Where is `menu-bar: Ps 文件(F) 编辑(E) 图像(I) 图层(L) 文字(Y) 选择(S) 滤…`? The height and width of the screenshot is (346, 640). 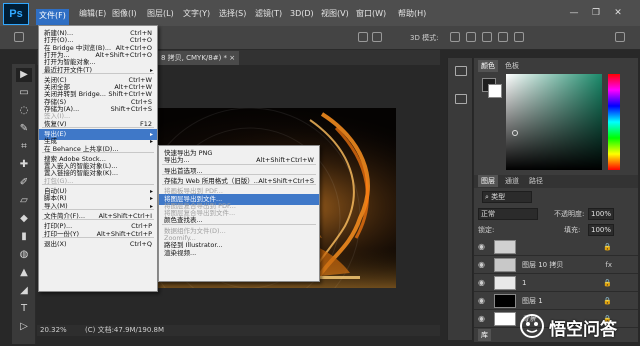 menu-bar: Ps 文件(F) 编辑(E) 图像(I) 图层(L) 文字(Y) 选择(S) 滤… is located at coordinates (320, 13).